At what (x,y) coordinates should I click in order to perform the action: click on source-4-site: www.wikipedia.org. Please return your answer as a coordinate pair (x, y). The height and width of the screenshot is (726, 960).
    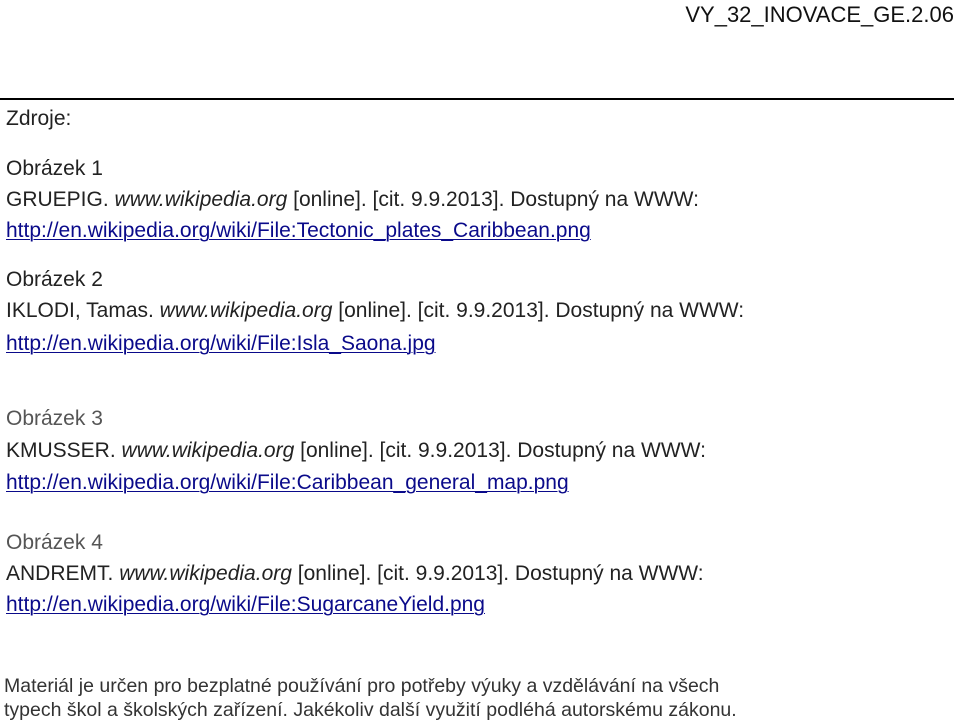
    Looking at the image, I should click on (205, 573).